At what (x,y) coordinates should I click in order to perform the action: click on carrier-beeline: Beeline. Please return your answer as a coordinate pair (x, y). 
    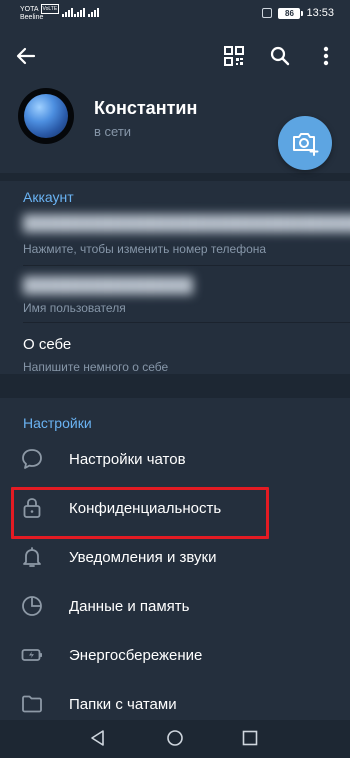
    Looking at the image, I should click on (32, 17).